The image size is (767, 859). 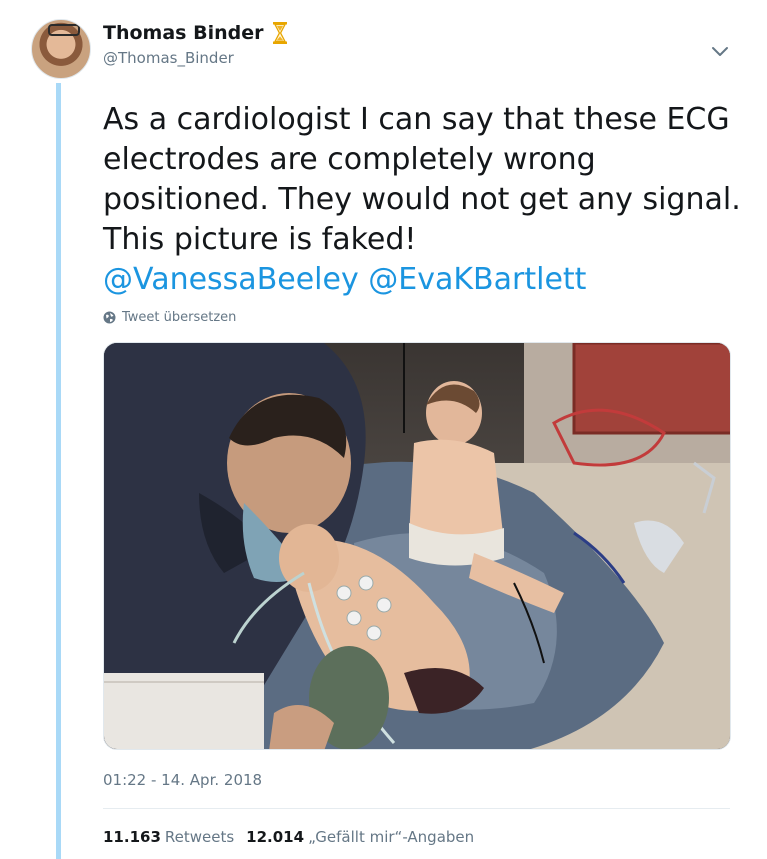 I want to click on tweet-header: Thomas Binder @Thomas_Binder, so click(x=195, y=44).